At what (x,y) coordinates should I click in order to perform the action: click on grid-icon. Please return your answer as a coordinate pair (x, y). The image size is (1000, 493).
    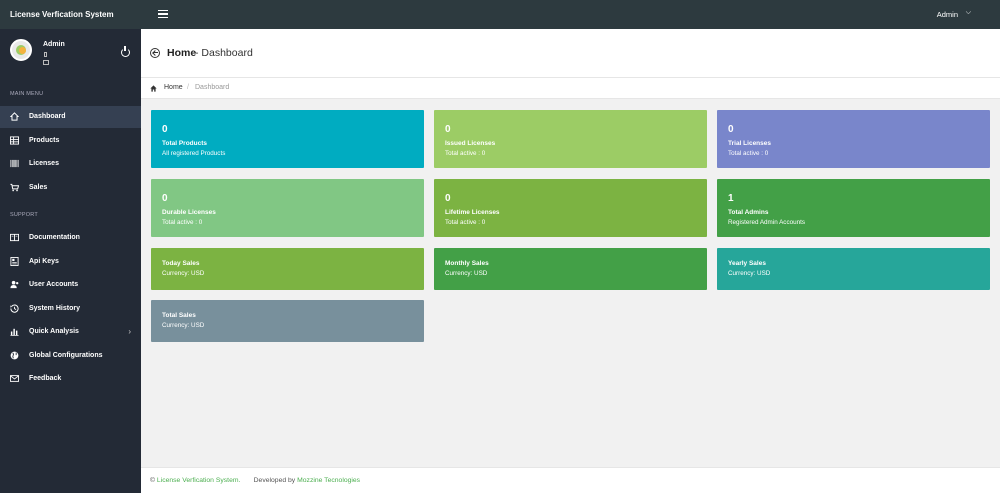
    Looking at the image, I should click on (14, 140).